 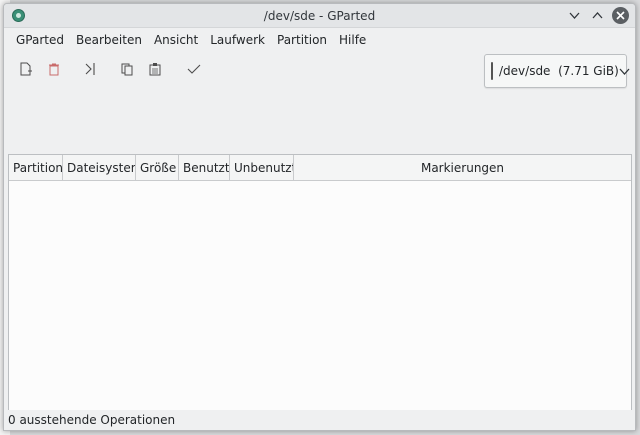 What do you see at coordinates (155, 69) in the screenshot?
I see `paste-icon` at bounding box center [155, 69].